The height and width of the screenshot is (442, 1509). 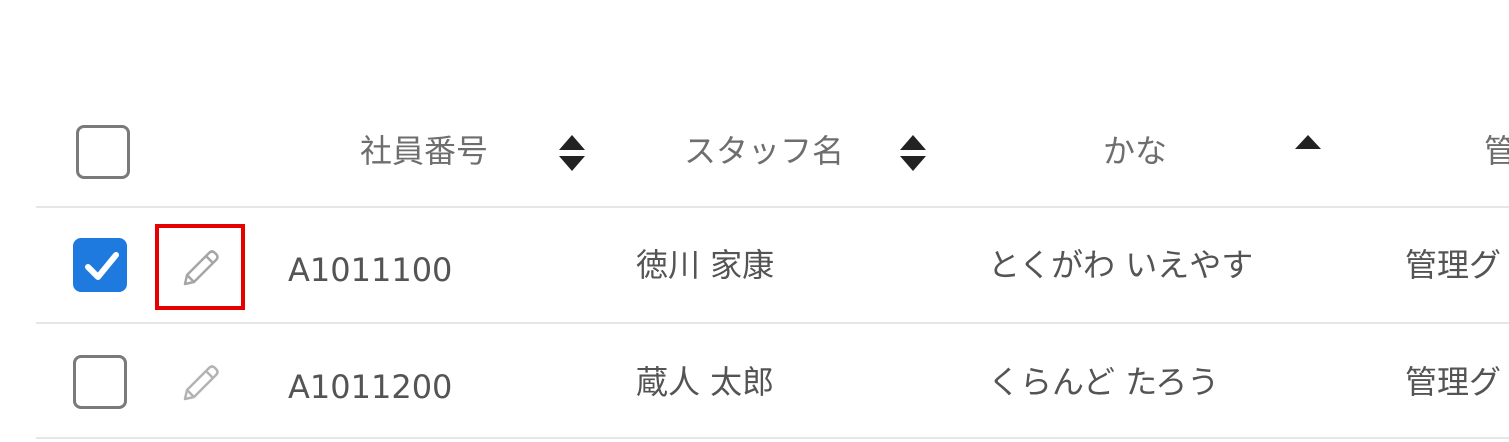 I want to click on employee-id-cell: A1011200, so click(x=370, y=387).